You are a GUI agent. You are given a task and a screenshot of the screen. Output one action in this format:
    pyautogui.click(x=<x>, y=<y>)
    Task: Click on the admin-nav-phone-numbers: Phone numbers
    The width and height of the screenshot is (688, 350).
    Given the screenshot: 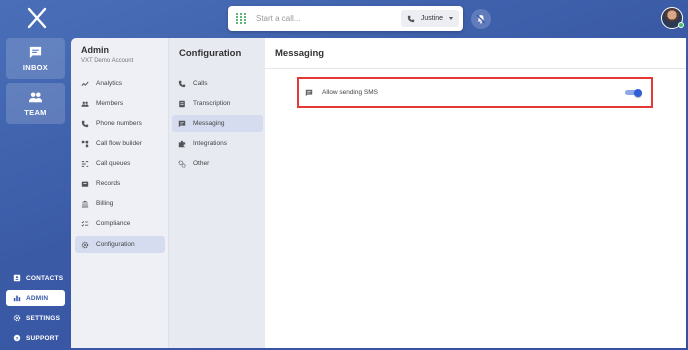 What is the action you would take?
    pyautogui.click(x=120, y=123)
    